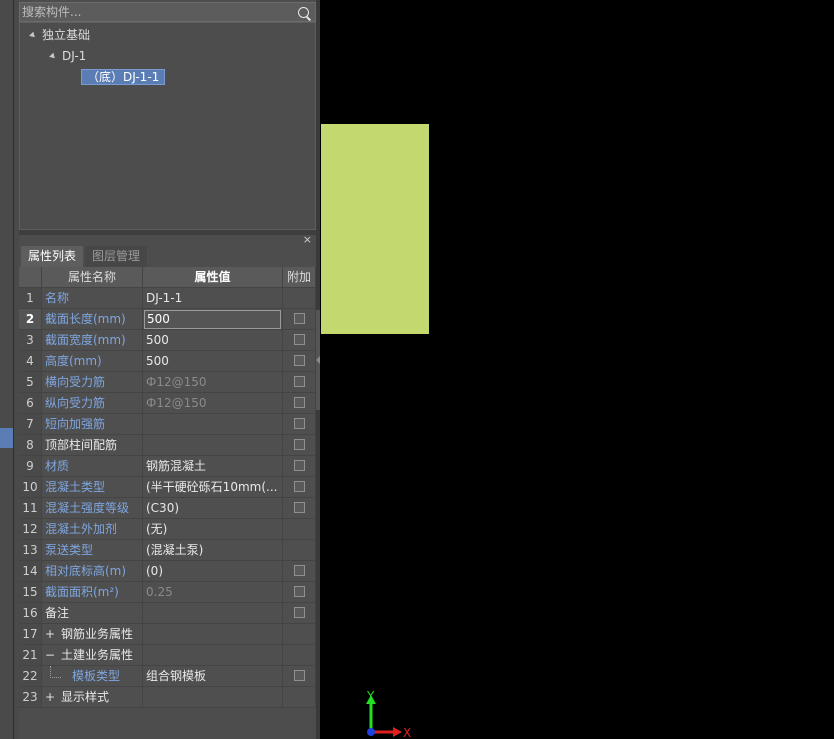 This screenshot has width=834, height=739. I want to click on table-row: 14 相对底标高(m) (0), so click(167, 571).